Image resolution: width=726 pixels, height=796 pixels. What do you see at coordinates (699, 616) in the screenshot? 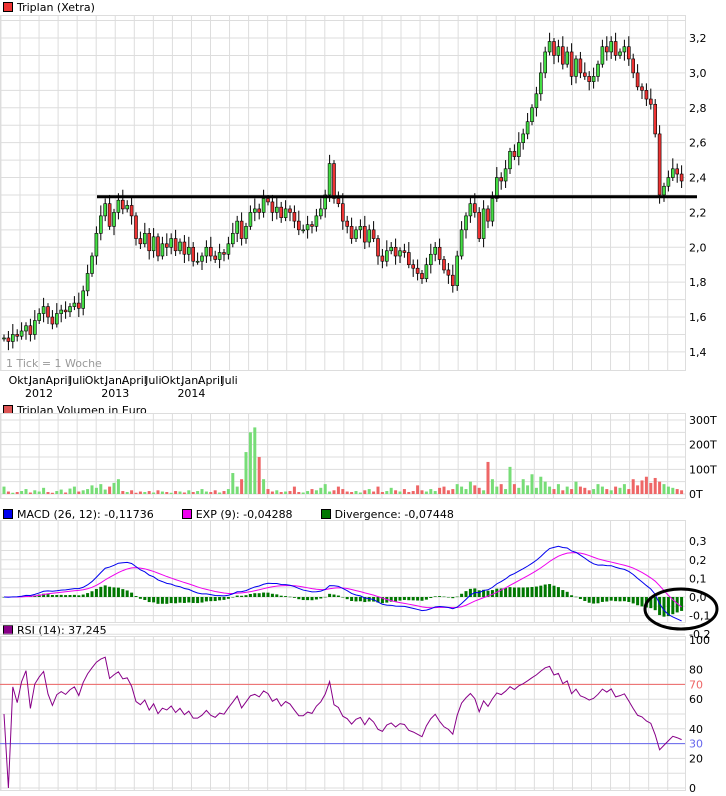
I see `macd-ytick-label: -0,1` at bounding box center [699, 616].